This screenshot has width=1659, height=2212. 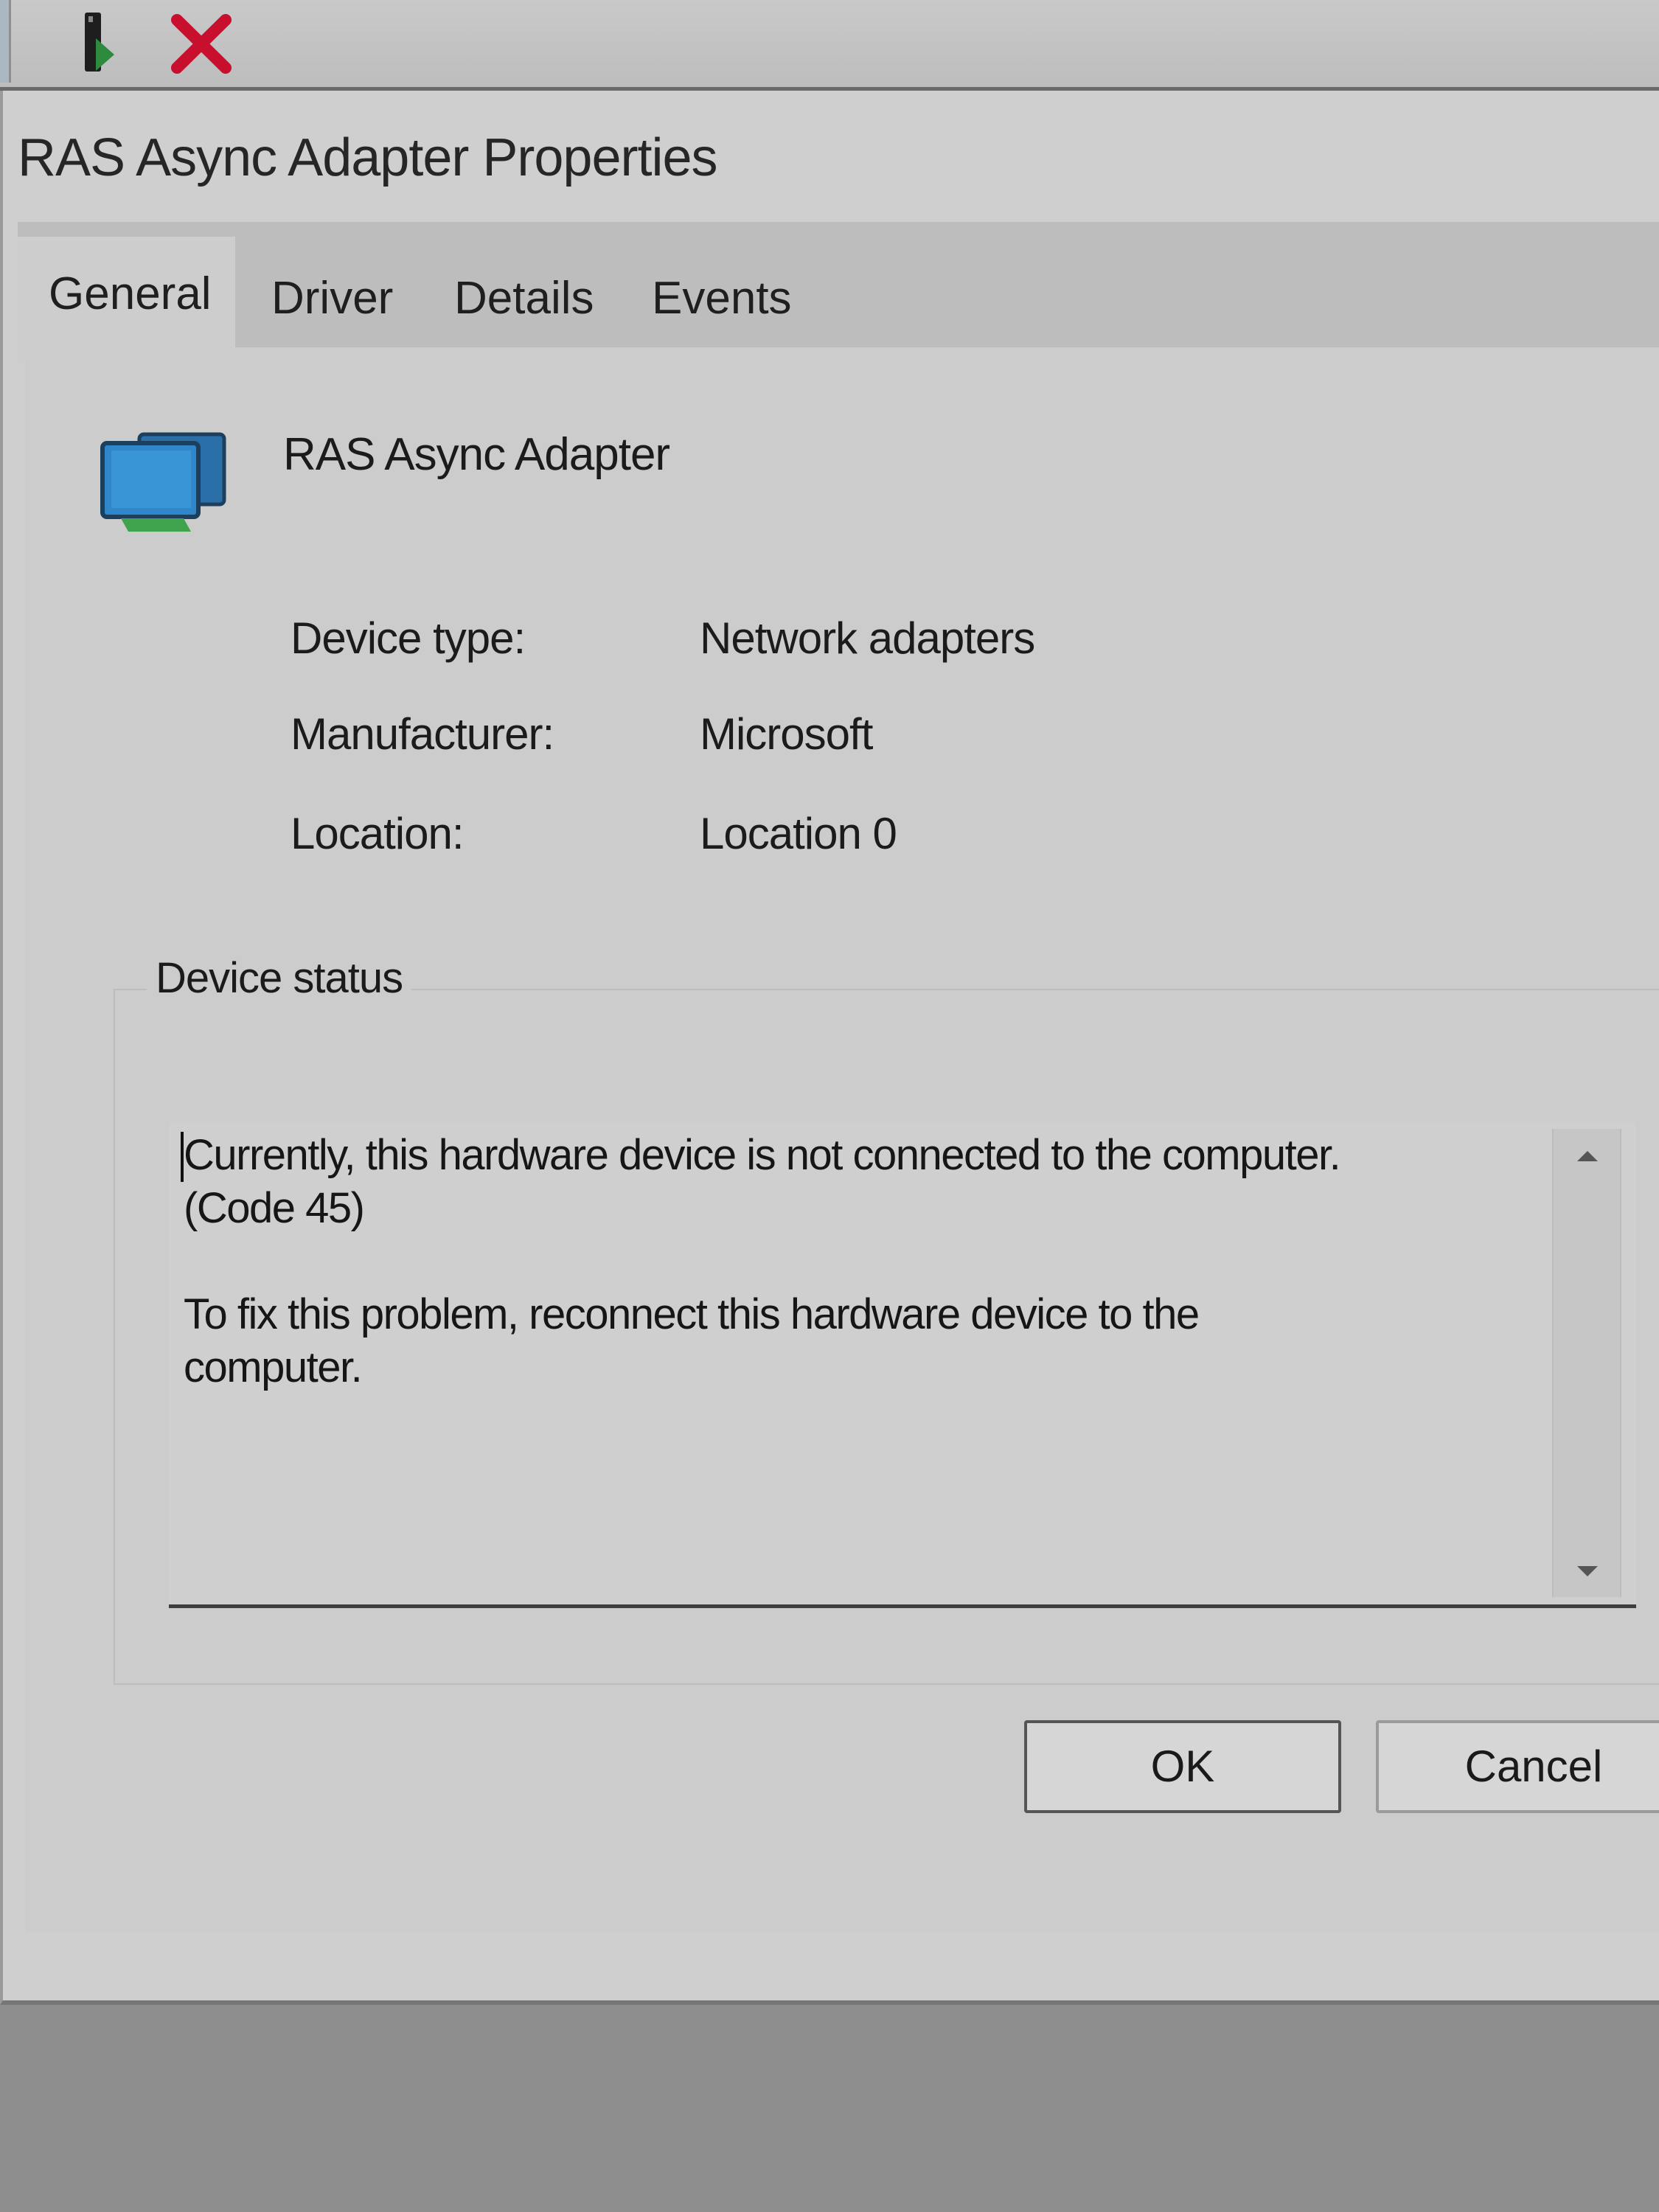 What do you see at coordinates (1586, 1363) in the screenshot?
I see `status-scrollbar` at bounding box center [1586, 1363].